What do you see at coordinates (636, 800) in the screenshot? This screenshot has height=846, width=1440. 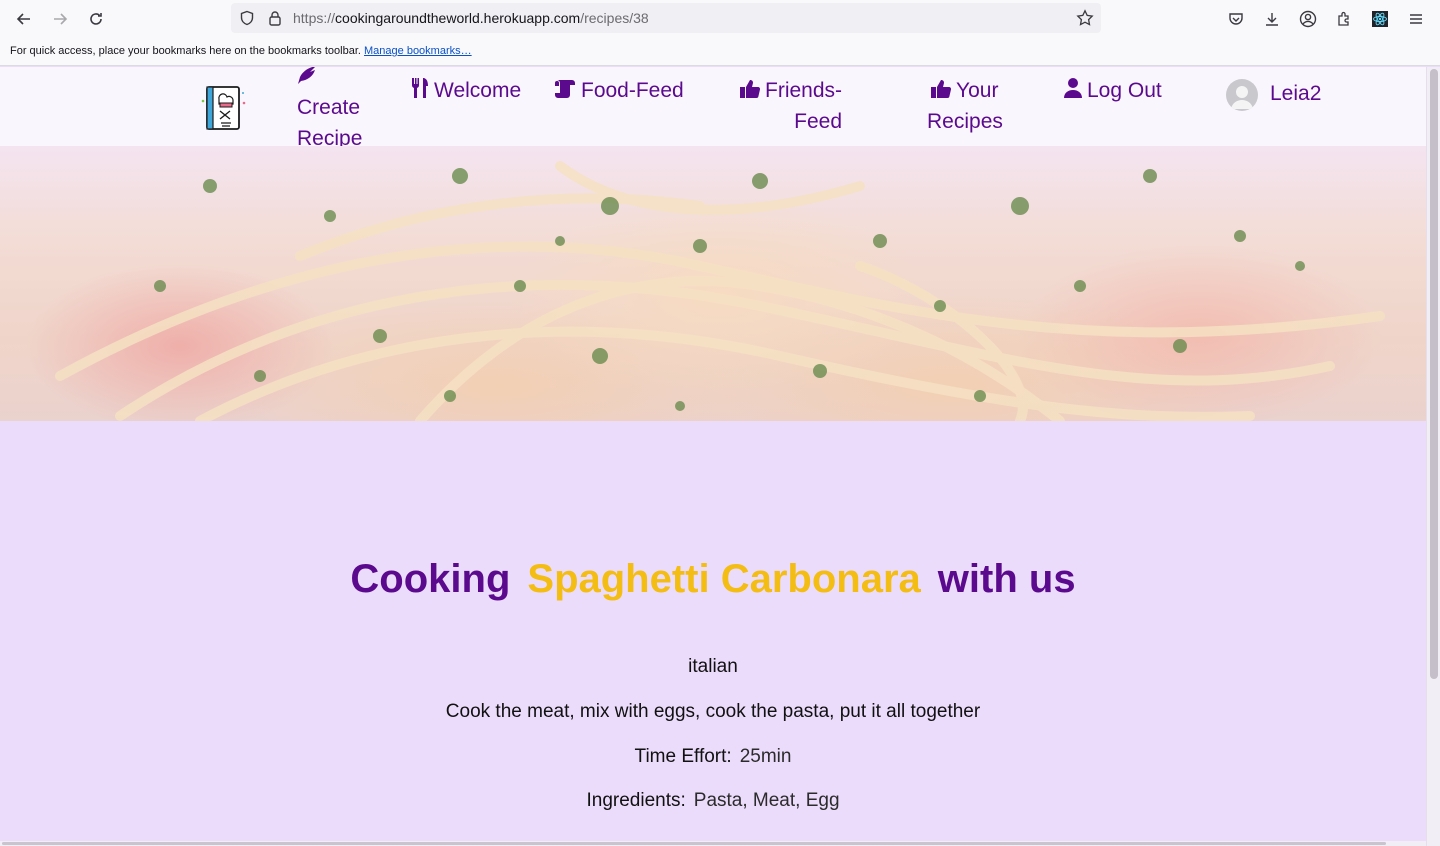 I see `ingredients-label: Ingredients:` at bounding box center [636, 800].